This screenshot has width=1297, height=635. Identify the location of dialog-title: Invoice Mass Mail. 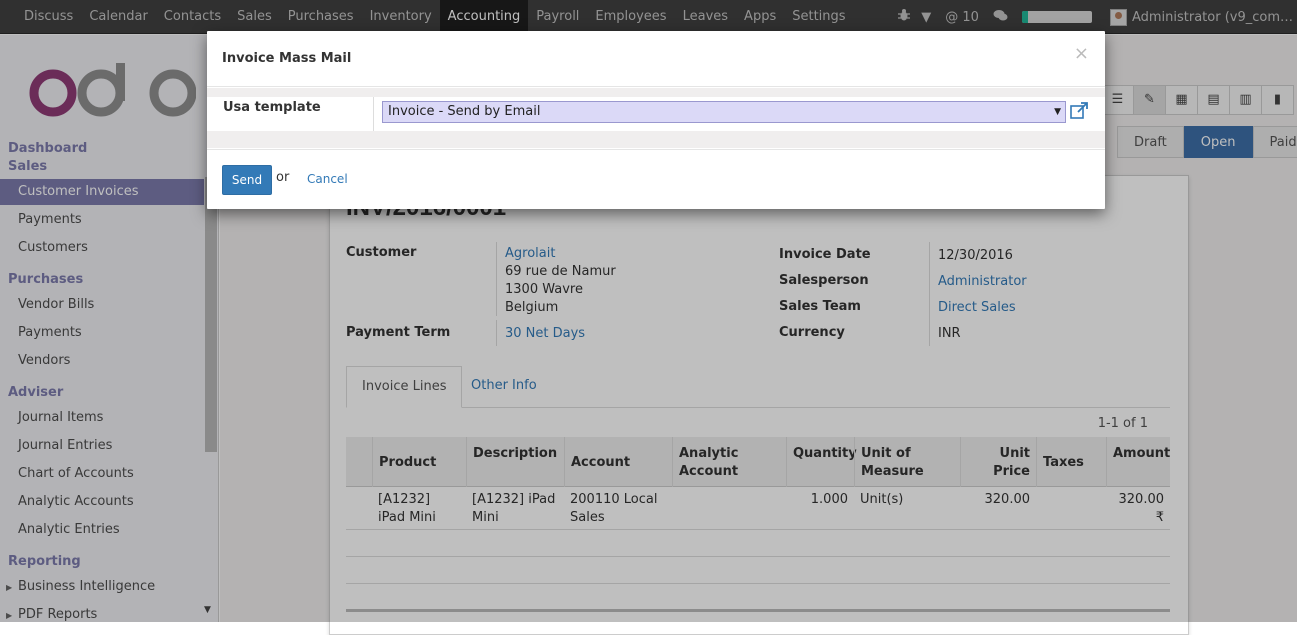
(287, 58).